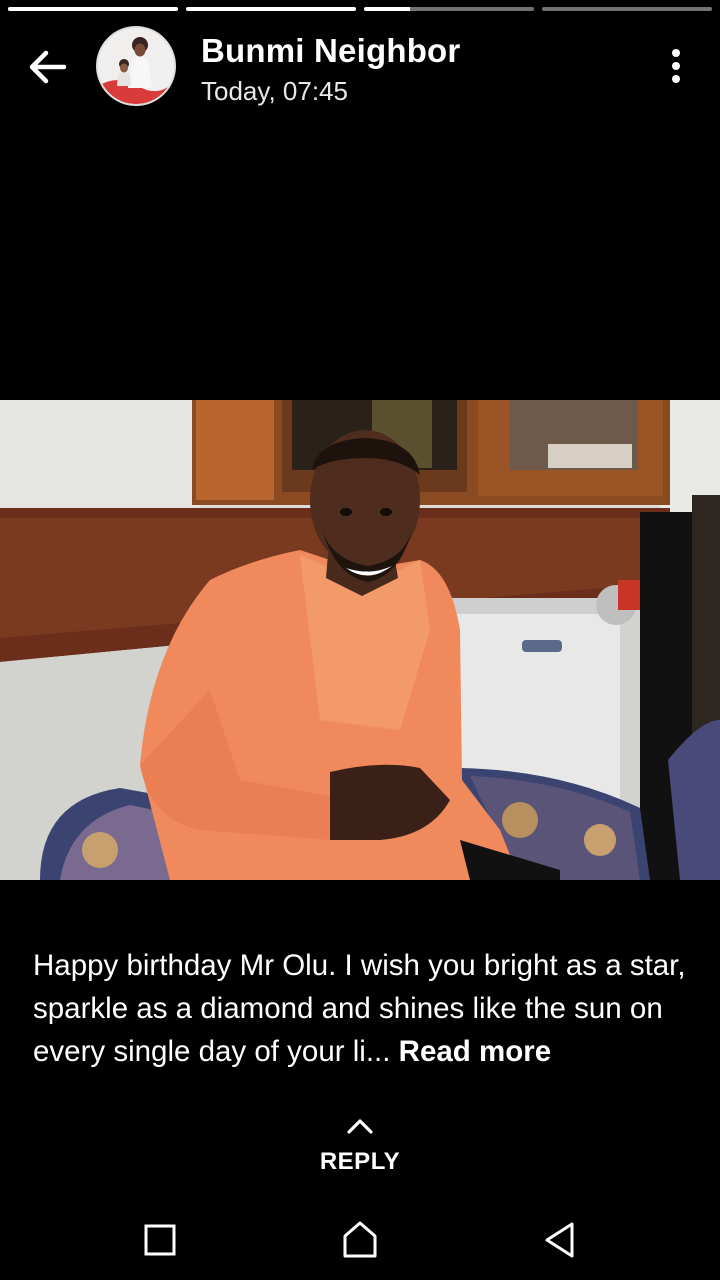  What do you see at coordinates (331, 50) in the screenshot?
I see `poster-name: Bunmi Neighbor` at bounding box center [331, 50].